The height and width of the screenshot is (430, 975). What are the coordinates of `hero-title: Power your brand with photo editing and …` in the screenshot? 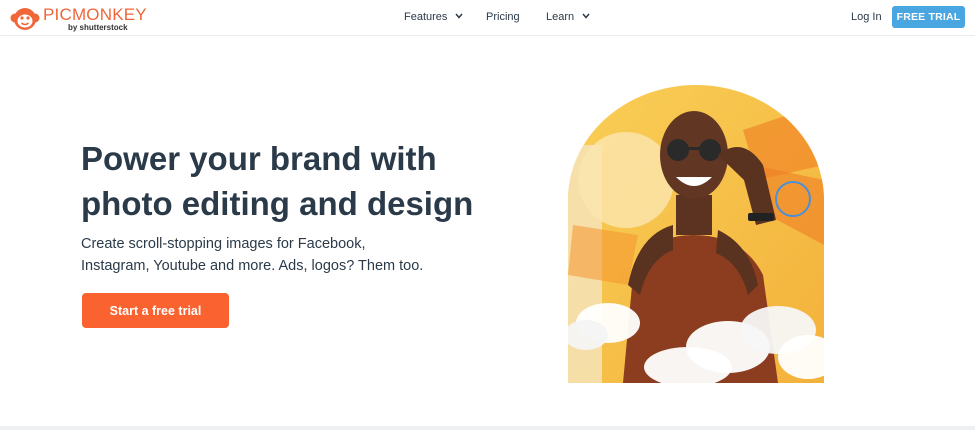 It's located at (291, 181).